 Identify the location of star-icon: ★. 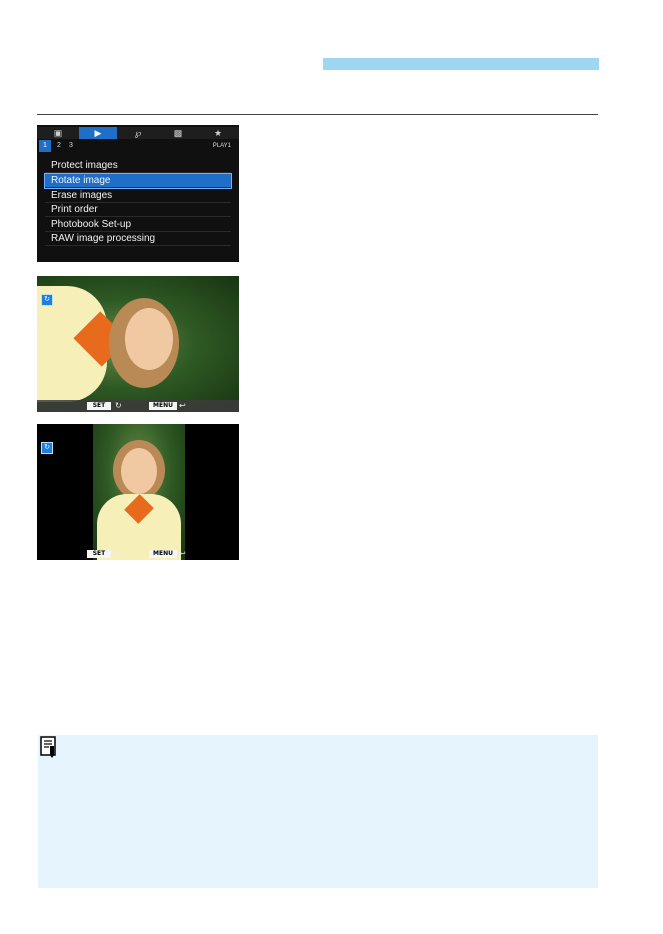
(218, 133).